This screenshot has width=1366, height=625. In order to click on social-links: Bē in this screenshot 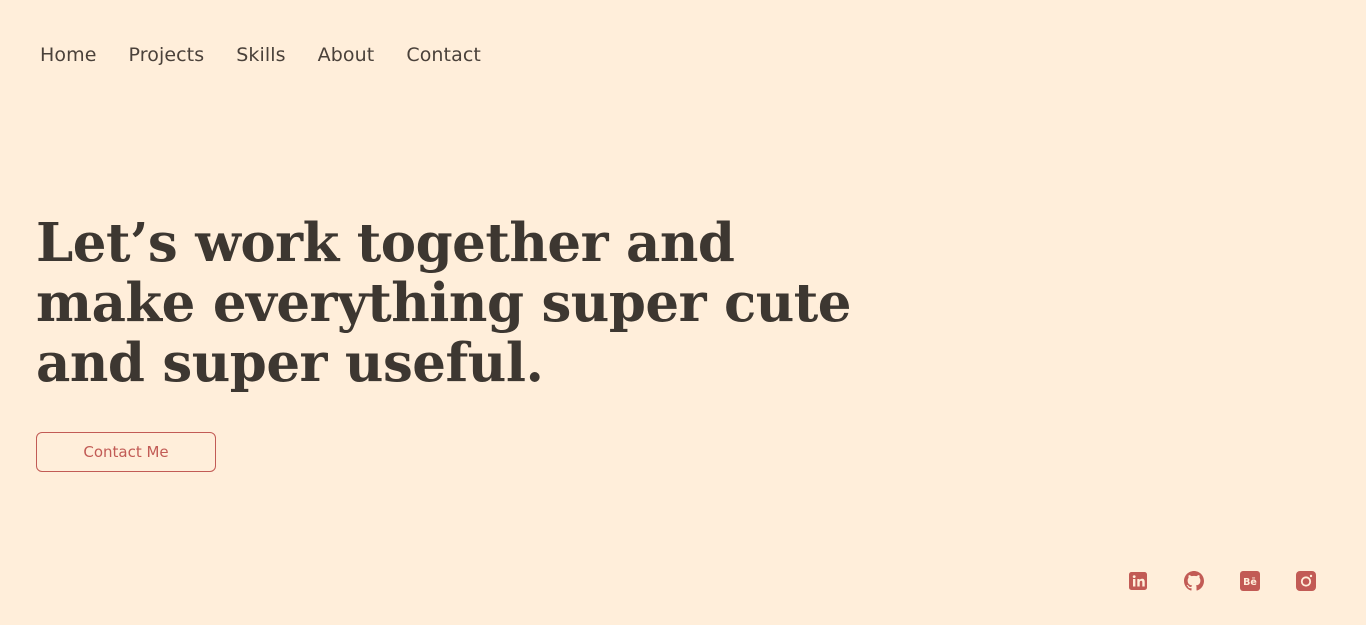, I will do `click(1222, 581)`.